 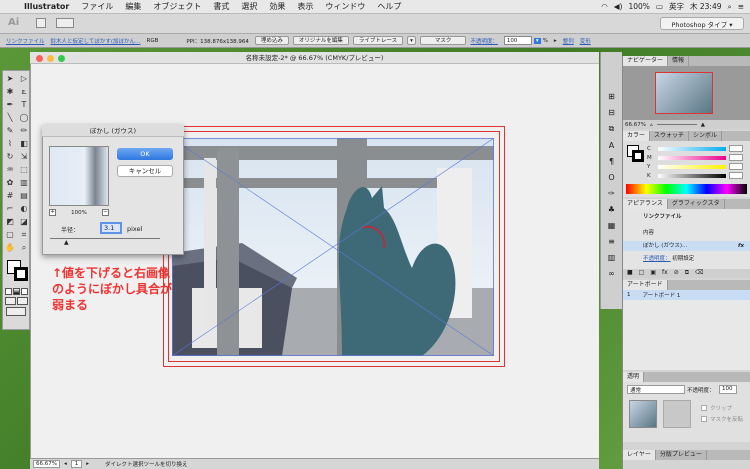 I want to click on battery-percent: 100%, so click(x=638, y=6).